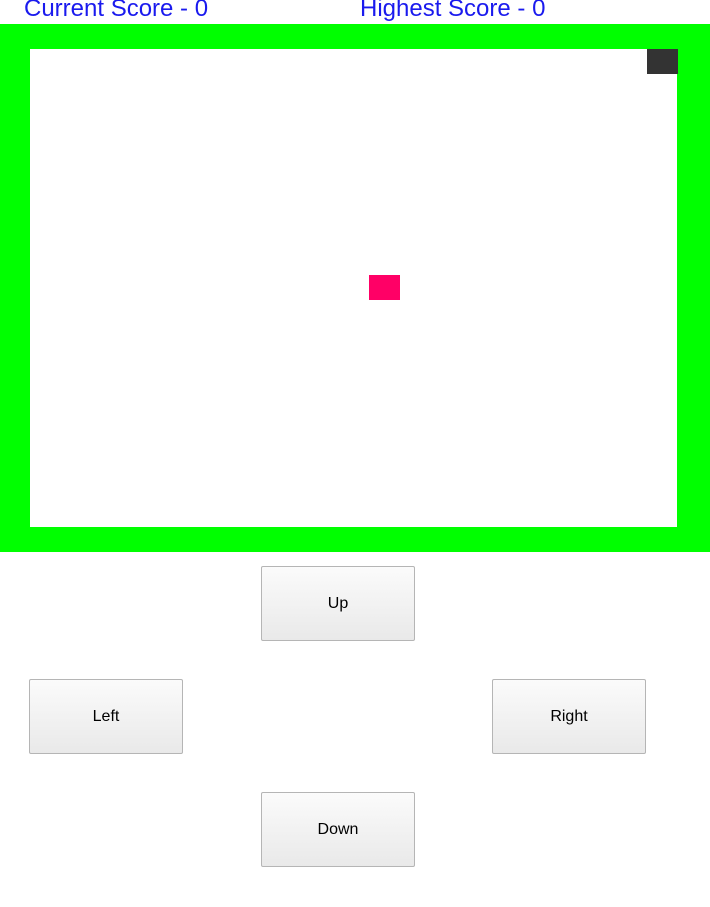 Image resolution: width=710 pixels, height=907 pixels. Describe the element at coordinates (384, 287) in the screenshot. I see `food-pellet` at that location.